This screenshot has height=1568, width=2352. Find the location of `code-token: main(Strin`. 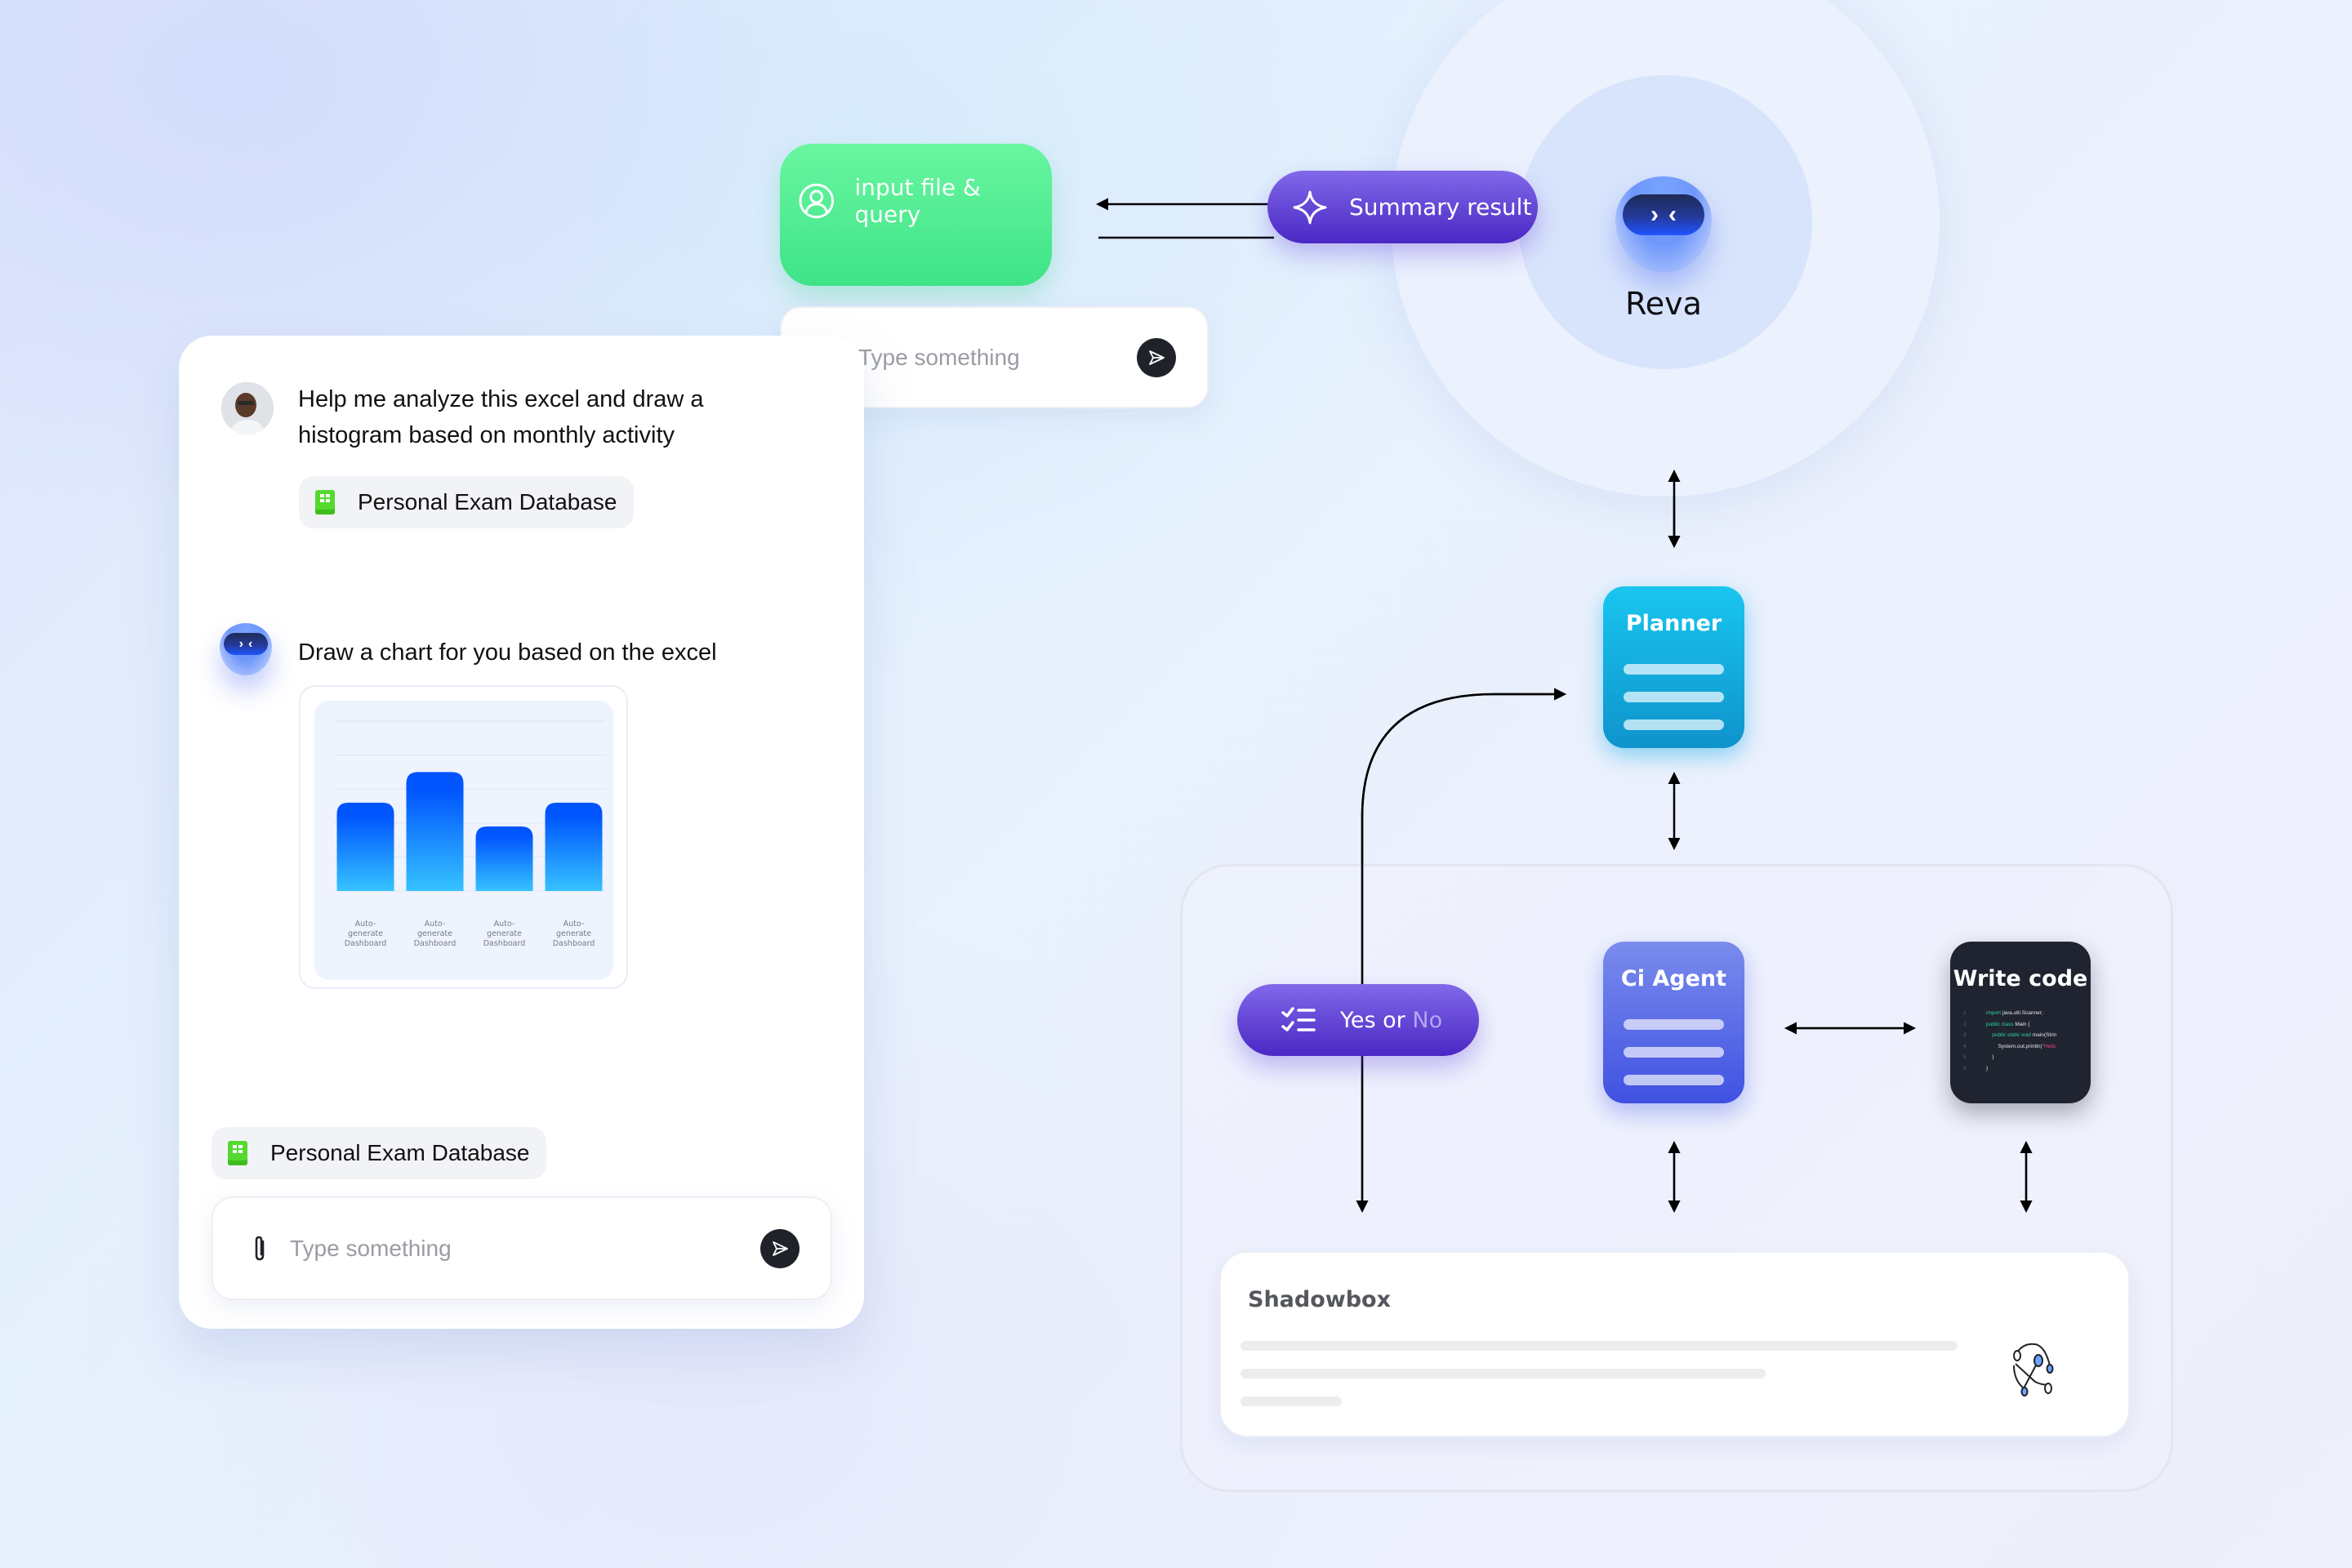

code-token: main(Strin is located at coordinates (2044, 1035).